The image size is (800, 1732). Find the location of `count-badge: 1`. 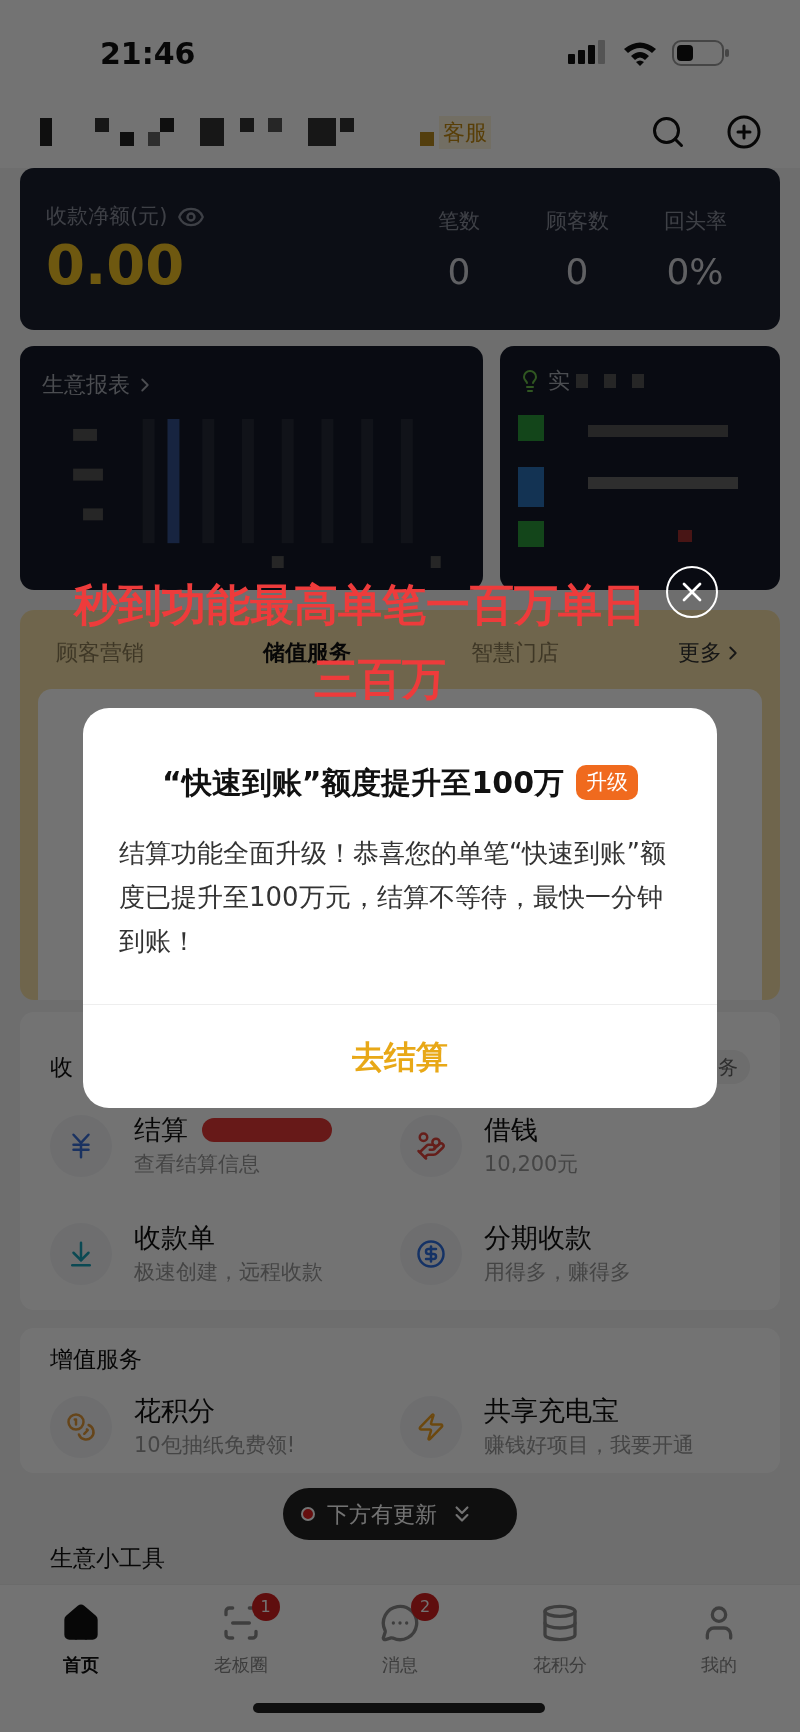

count-badge: 1 is located at coordinates (265, 1607).